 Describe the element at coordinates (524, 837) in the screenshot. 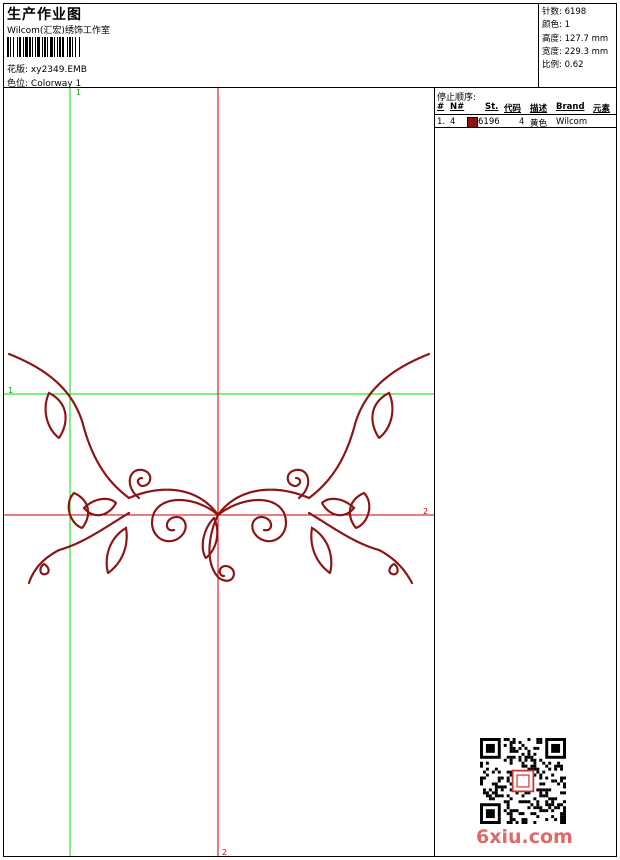

I see `watermark-logo: 6xiu.com` at that location.